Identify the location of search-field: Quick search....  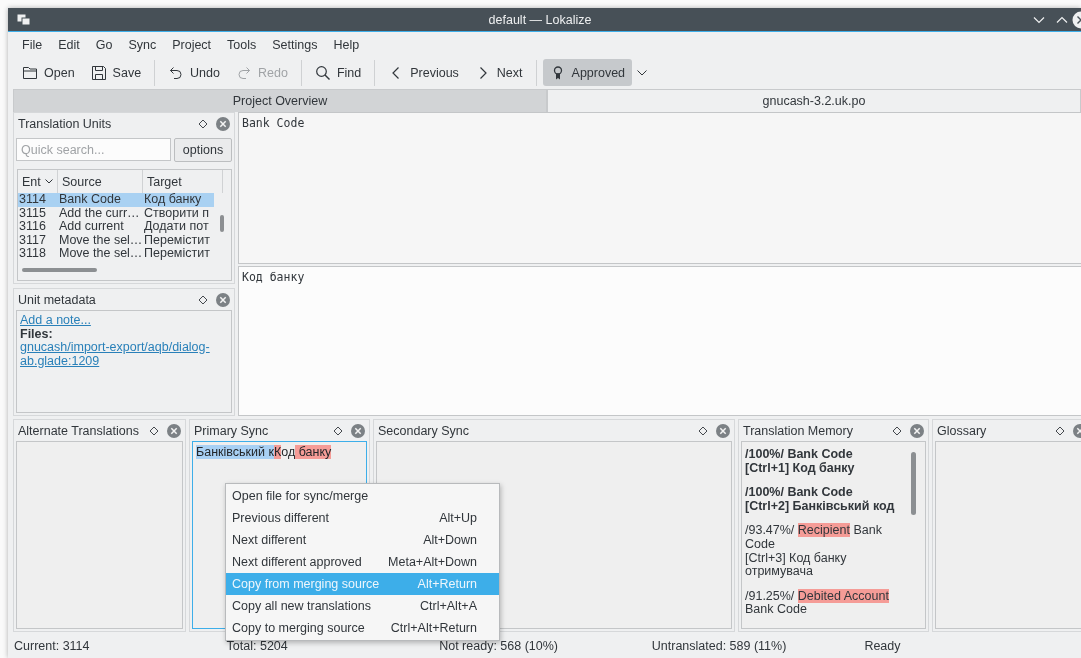
(93, 149).